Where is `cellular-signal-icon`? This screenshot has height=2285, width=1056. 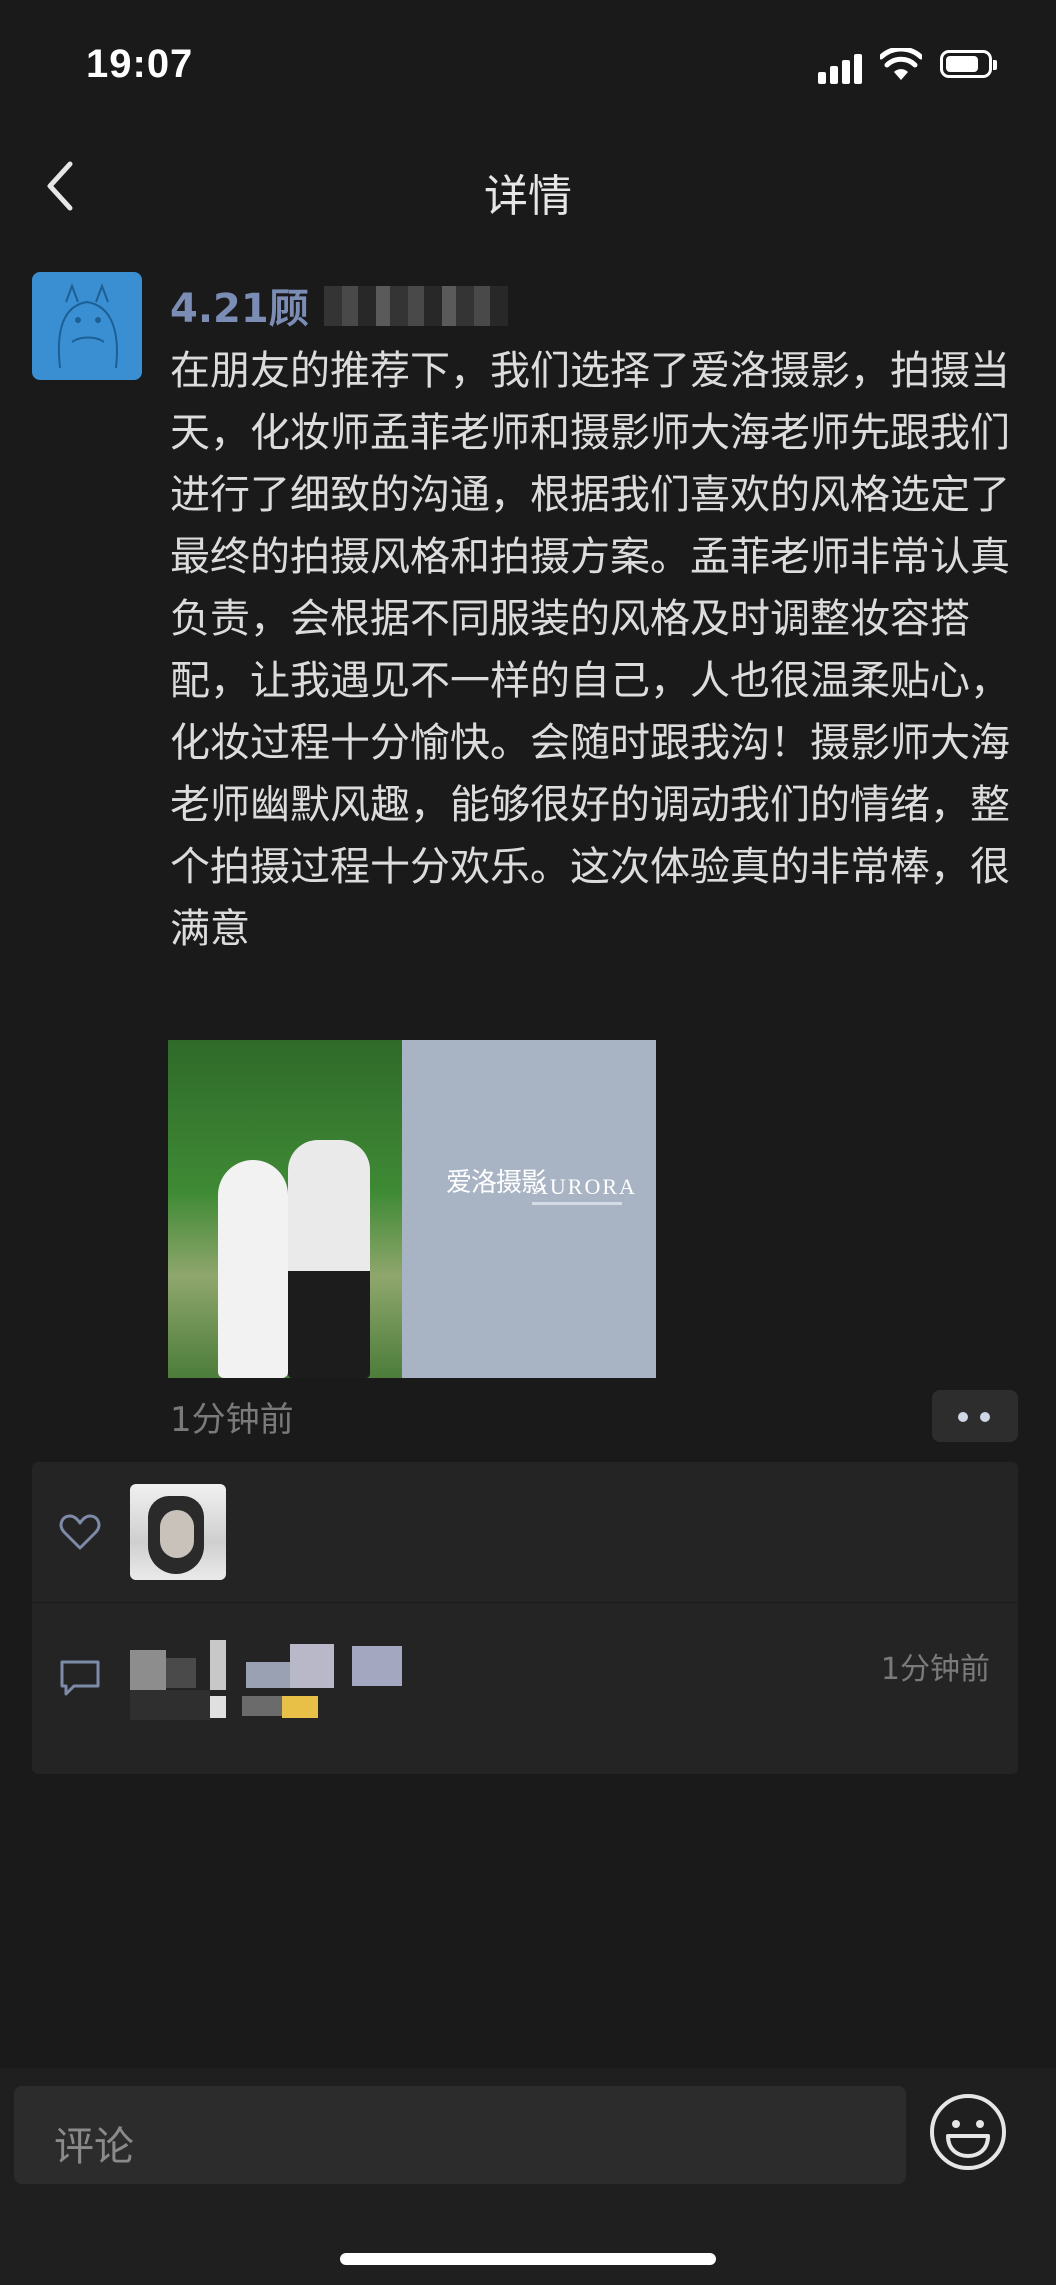
cellular-signal-icon is located at coordinates (841, 68).